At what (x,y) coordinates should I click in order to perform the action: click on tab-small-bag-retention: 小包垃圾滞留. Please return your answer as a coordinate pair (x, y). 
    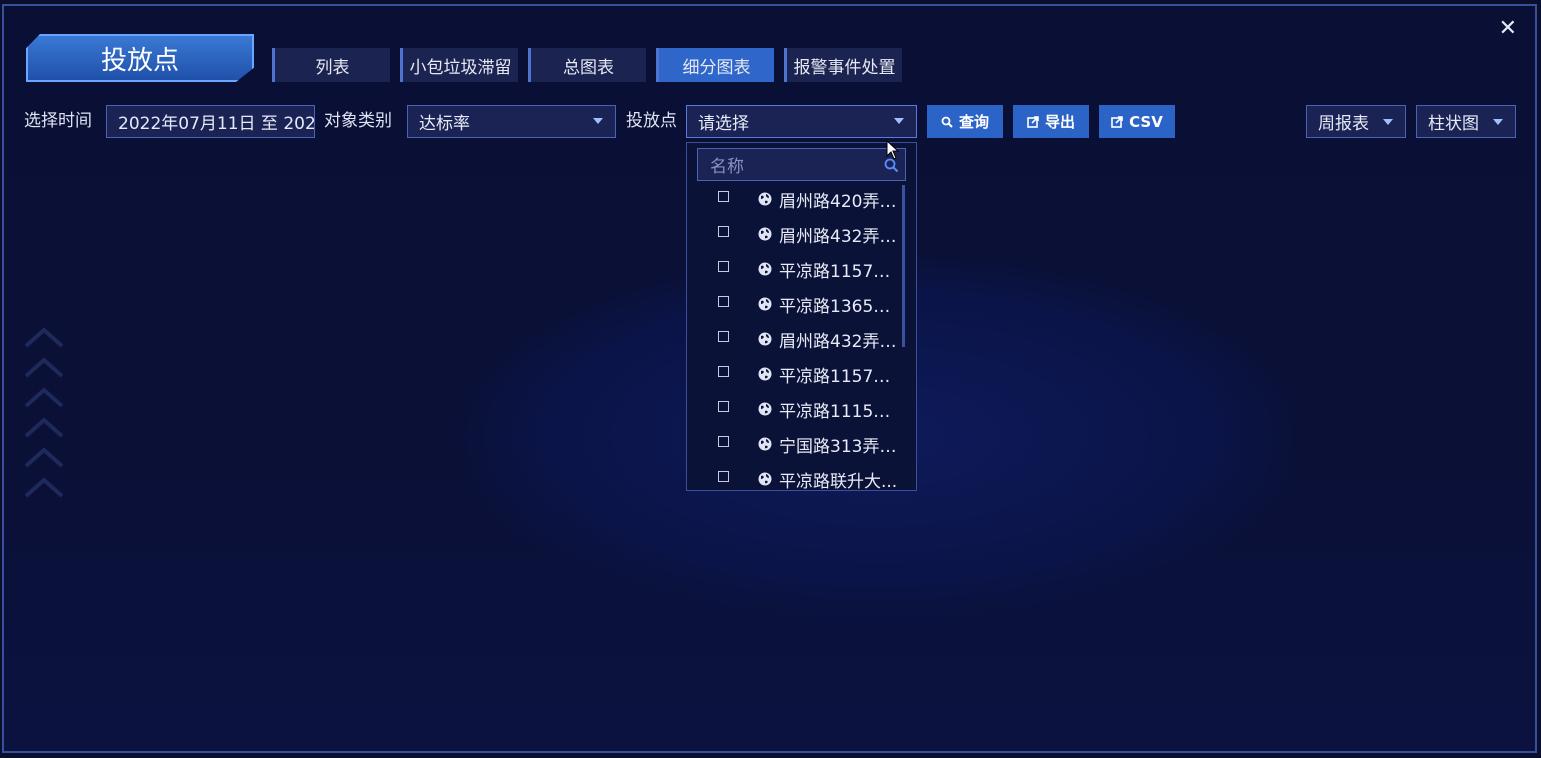
    Looking at the image, I should click on (459, 65).